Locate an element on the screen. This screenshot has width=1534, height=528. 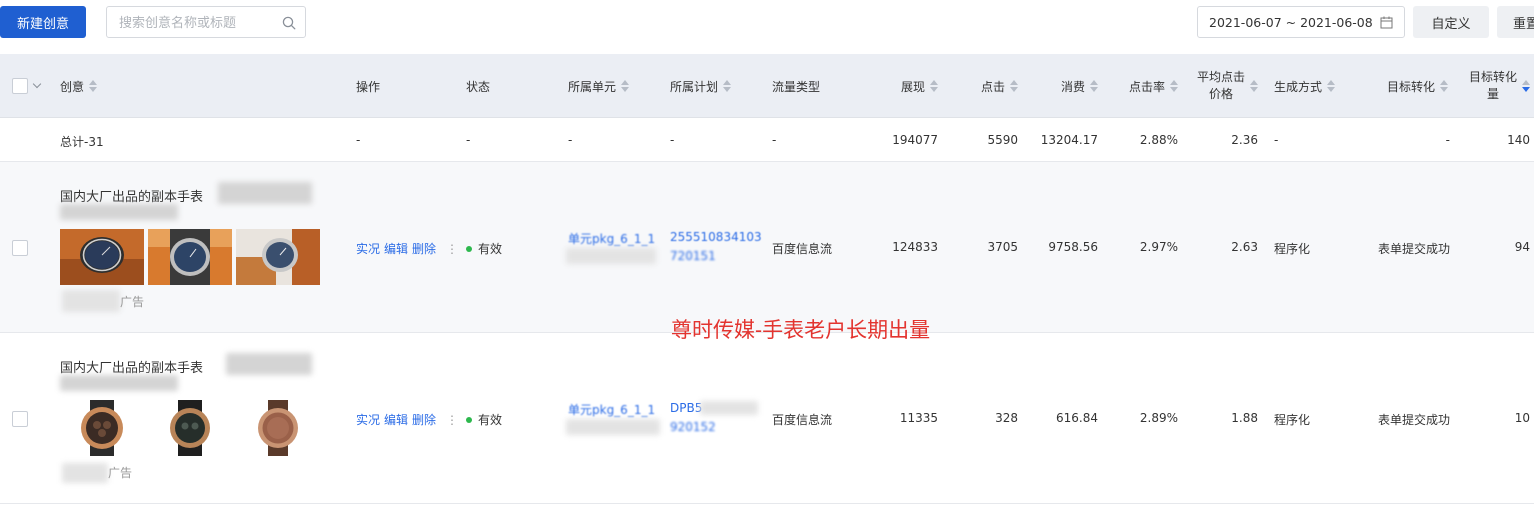
total-gen-method: - is located at coordinates (1276, 140).